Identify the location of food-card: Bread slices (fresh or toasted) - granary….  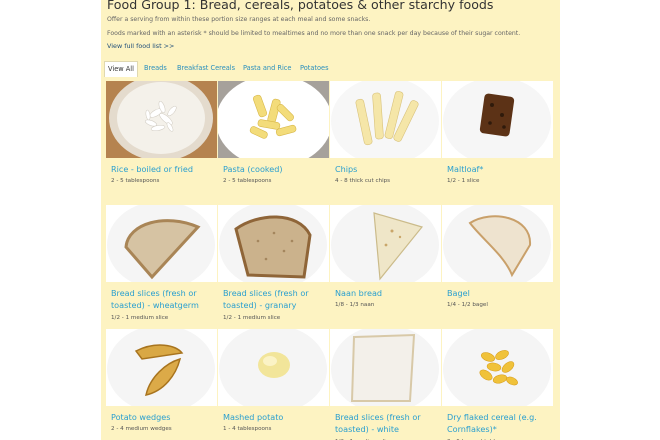
(273, 265).